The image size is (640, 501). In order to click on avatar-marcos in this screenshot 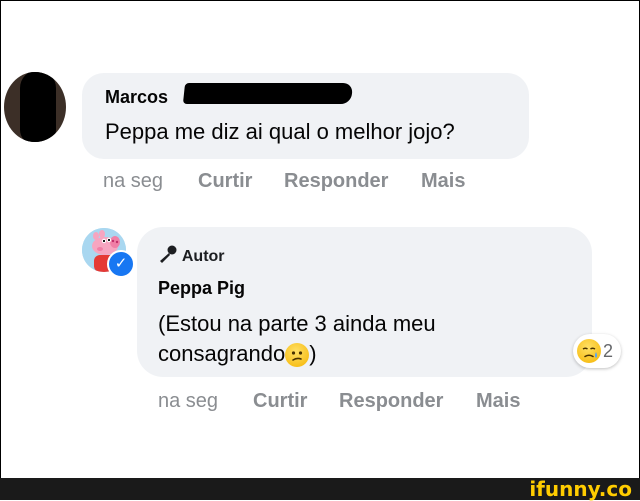, I will do `click(35, 107)`.